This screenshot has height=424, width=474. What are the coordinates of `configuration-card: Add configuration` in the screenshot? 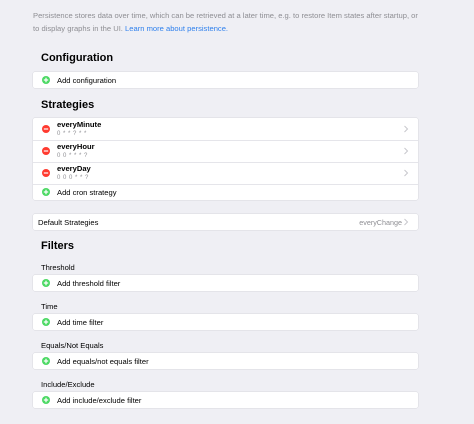 It's located at (225, 80).